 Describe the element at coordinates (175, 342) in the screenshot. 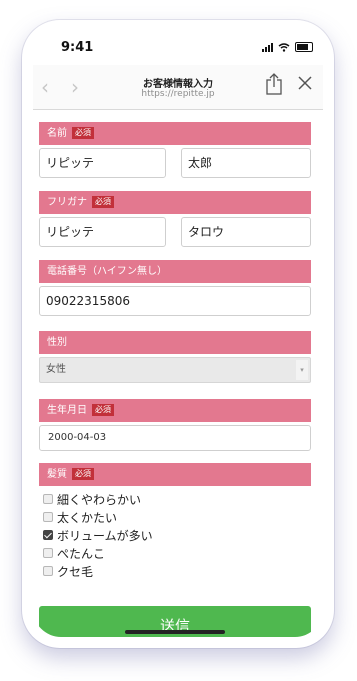

I see `gender-section-header: 性別` at that location.